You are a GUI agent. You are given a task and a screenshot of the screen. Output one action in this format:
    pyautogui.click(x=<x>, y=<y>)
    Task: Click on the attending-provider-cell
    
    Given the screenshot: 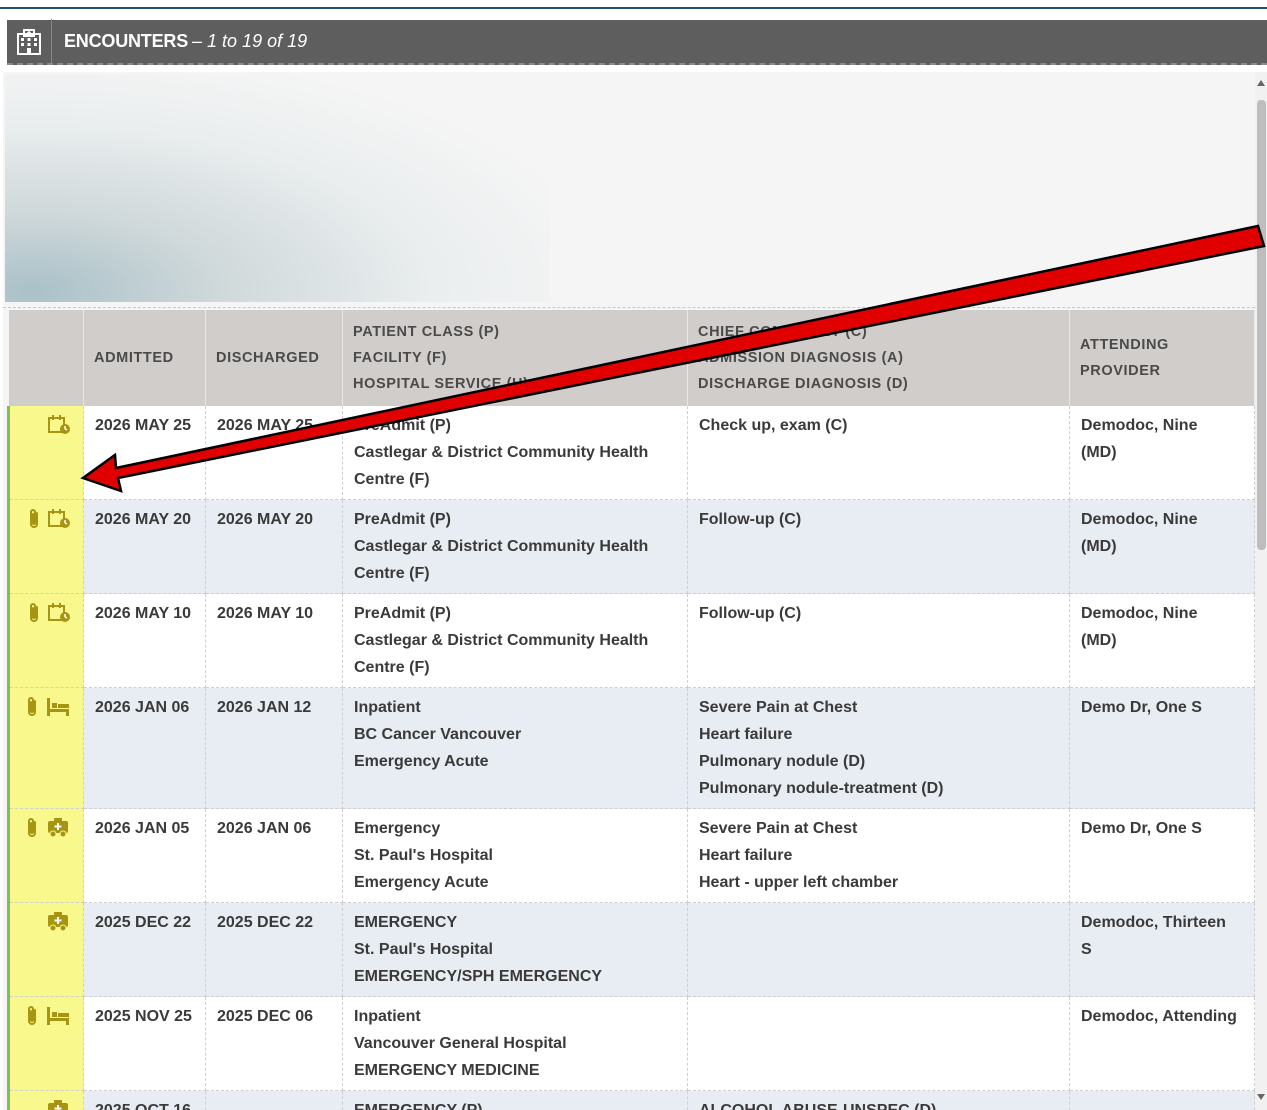 What is the action you would take?
    pyautogui.click(x=1162, y=1100)
    